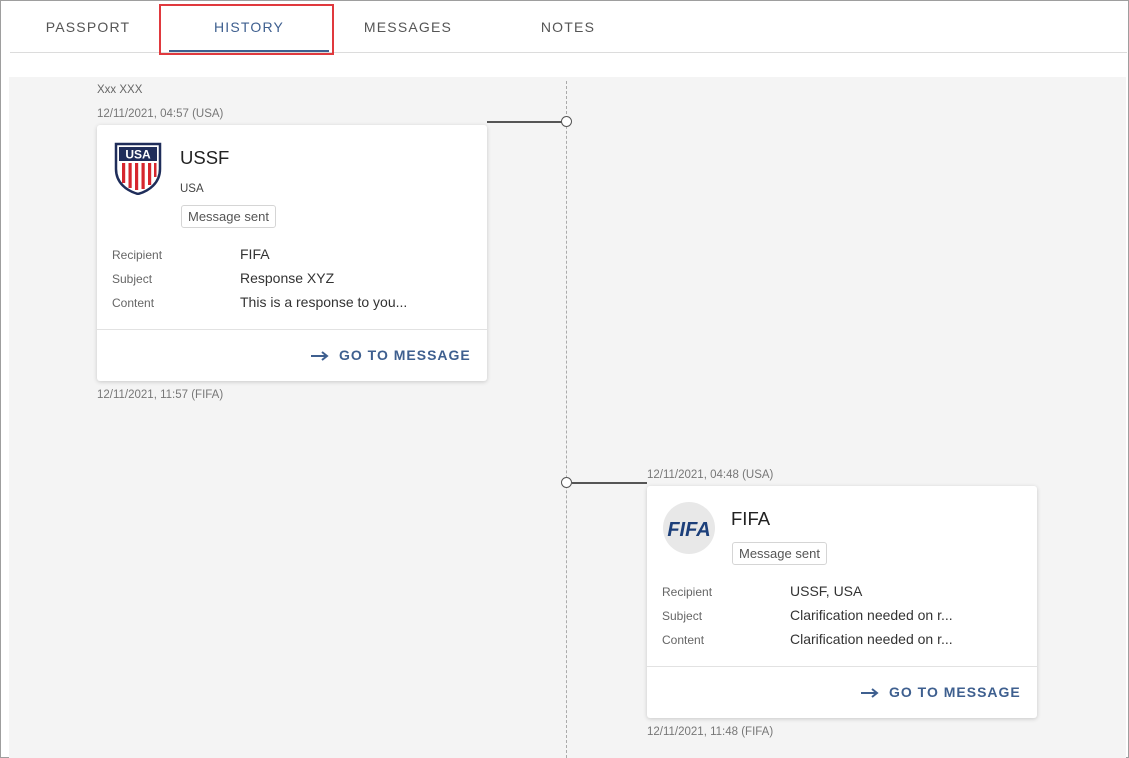 Image resolution: width=1129 pixels, height=758 pixels. What do you see at coordinates (710, 732) in the screenshot?
I see `entry-timestamp-bottom: 12/11/2021, 11:48 (FIFA)` at bounding box center [710, 732].